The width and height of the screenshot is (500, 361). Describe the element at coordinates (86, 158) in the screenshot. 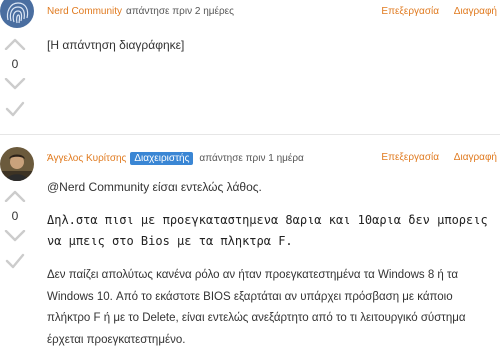

I see `author-link: Άγγελος Κυρίτσης` at that location.